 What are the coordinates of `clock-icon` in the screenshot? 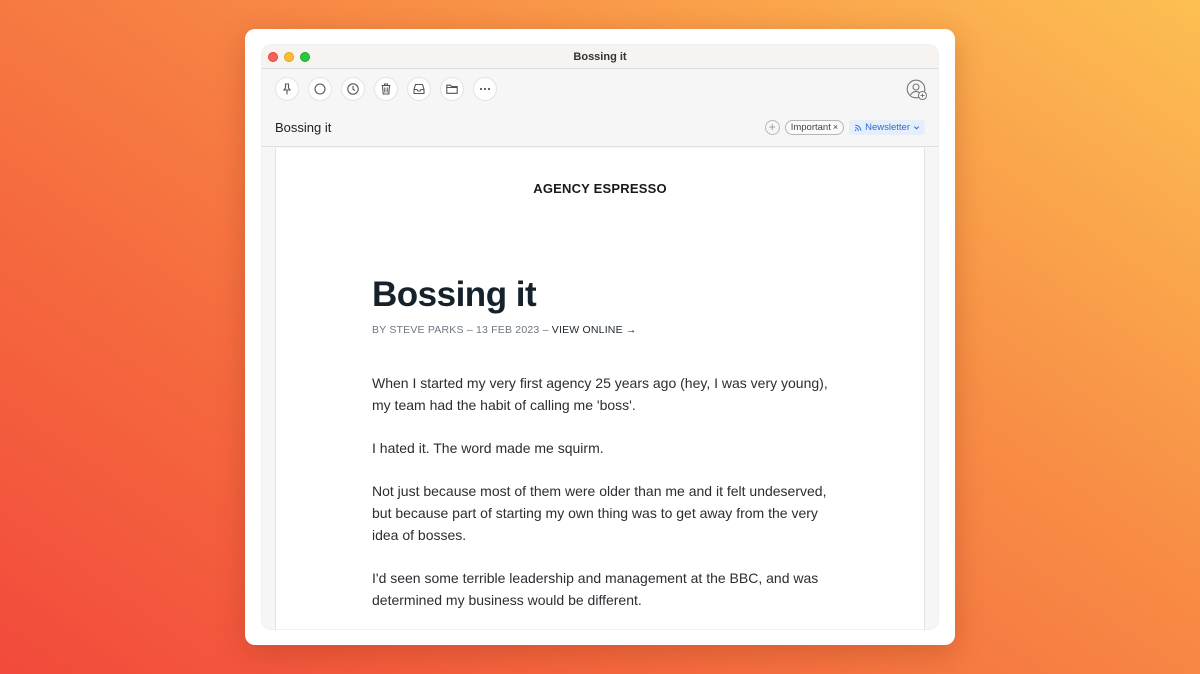 It's located at (353, 89).